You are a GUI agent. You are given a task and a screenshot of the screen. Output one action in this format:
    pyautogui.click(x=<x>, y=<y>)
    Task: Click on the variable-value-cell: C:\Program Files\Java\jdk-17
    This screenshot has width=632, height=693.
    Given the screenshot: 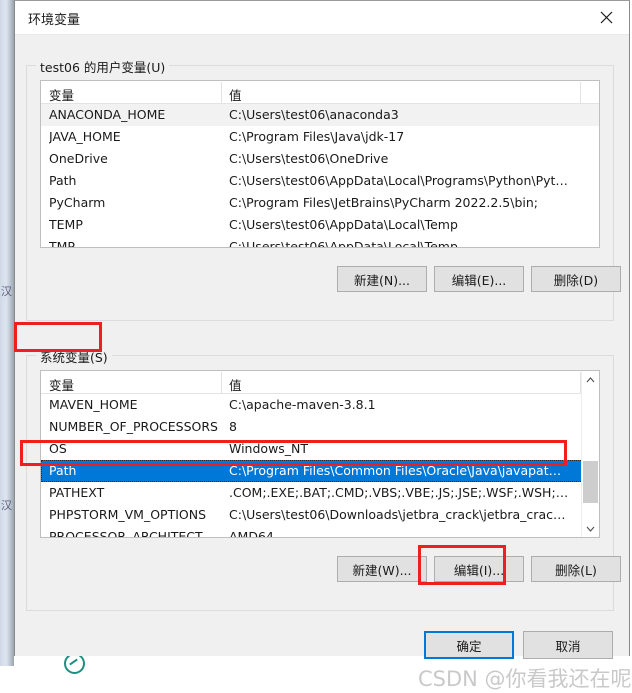 What is the action you would take?
    pyautogui.click(x=317, y=136)
    